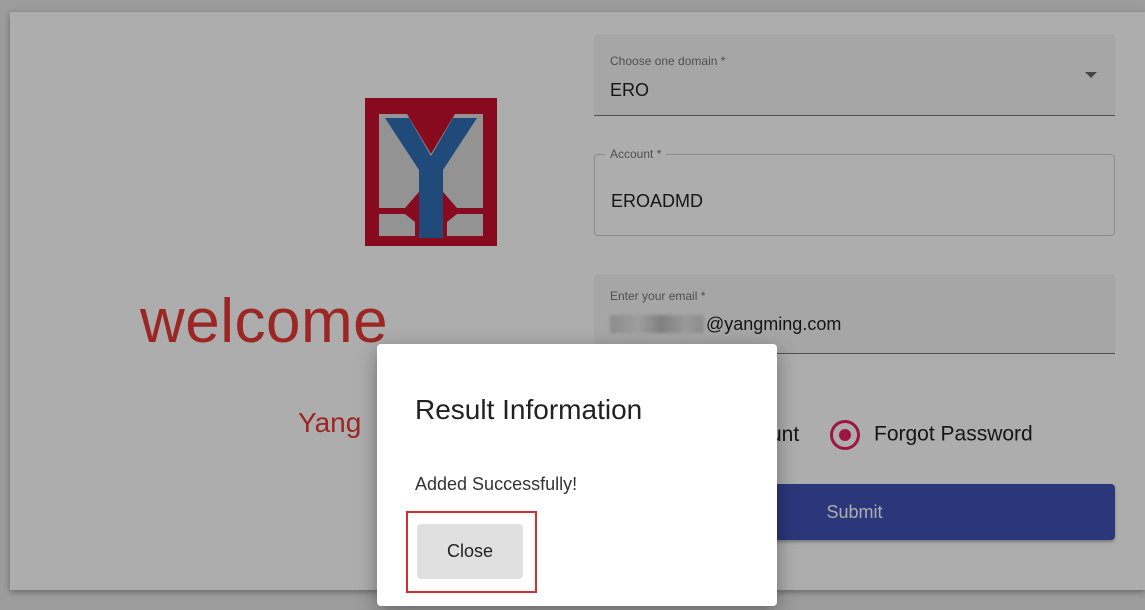 This screenshot has width=1145, height=610. I want to click on dialog-message: Added Successfully!, so click(496, 484).